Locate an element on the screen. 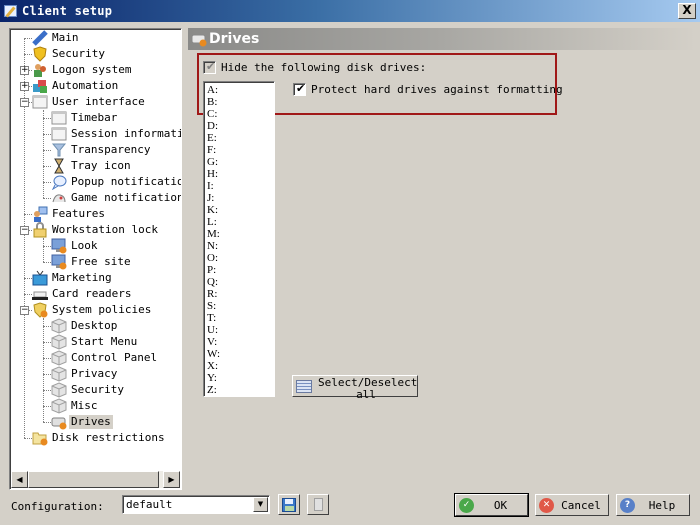 This screenshot has height=525, width=700. policy-shield-icon is located at coordinates (40, 310).